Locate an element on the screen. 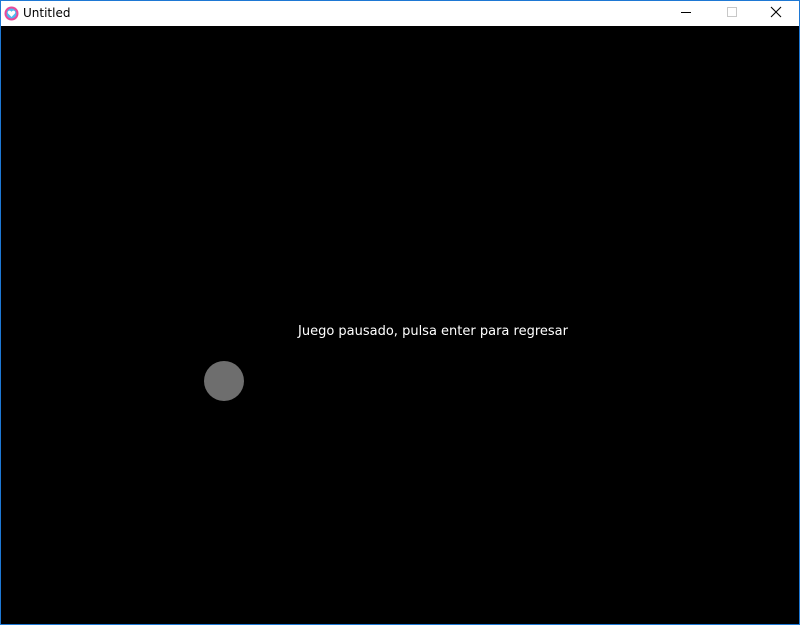  close-icon is located at coordinates (776, 14).